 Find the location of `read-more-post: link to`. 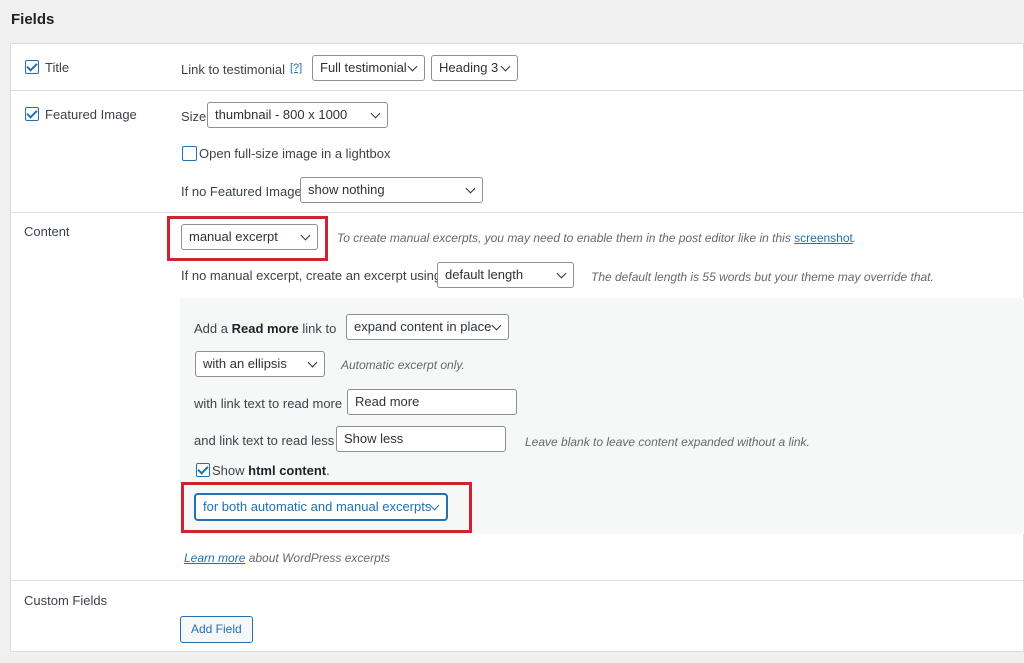

read-more-post: link to is located at coordinates (317, 328).